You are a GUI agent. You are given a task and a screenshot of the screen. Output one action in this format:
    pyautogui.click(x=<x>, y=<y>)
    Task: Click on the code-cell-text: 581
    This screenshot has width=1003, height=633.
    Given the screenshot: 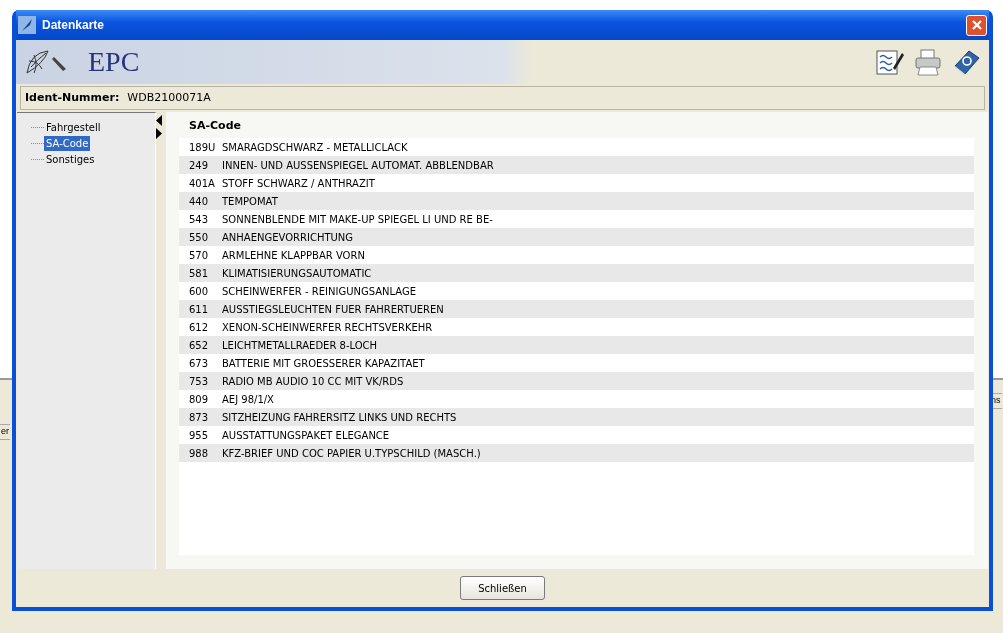 What is the action you would take?
    pyautogui.click(x=199, y=273)
    